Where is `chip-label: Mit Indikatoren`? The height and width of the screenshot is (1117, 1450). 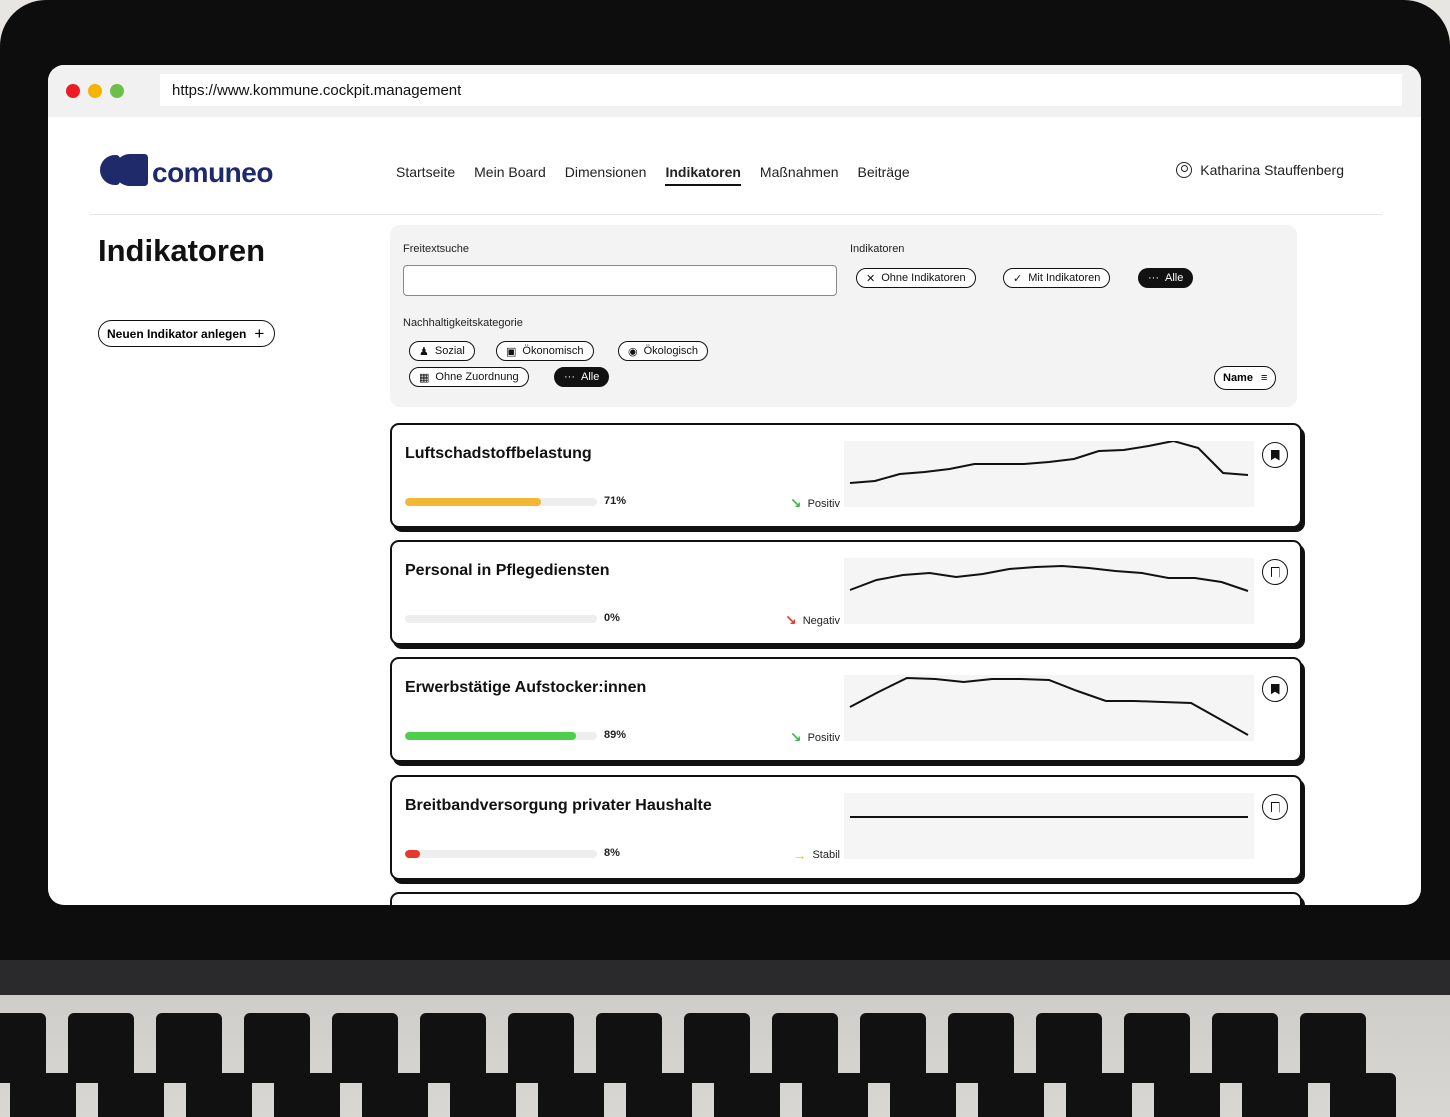
chip-label: Mit Indikatoren is located at coordinates (1064, 278).